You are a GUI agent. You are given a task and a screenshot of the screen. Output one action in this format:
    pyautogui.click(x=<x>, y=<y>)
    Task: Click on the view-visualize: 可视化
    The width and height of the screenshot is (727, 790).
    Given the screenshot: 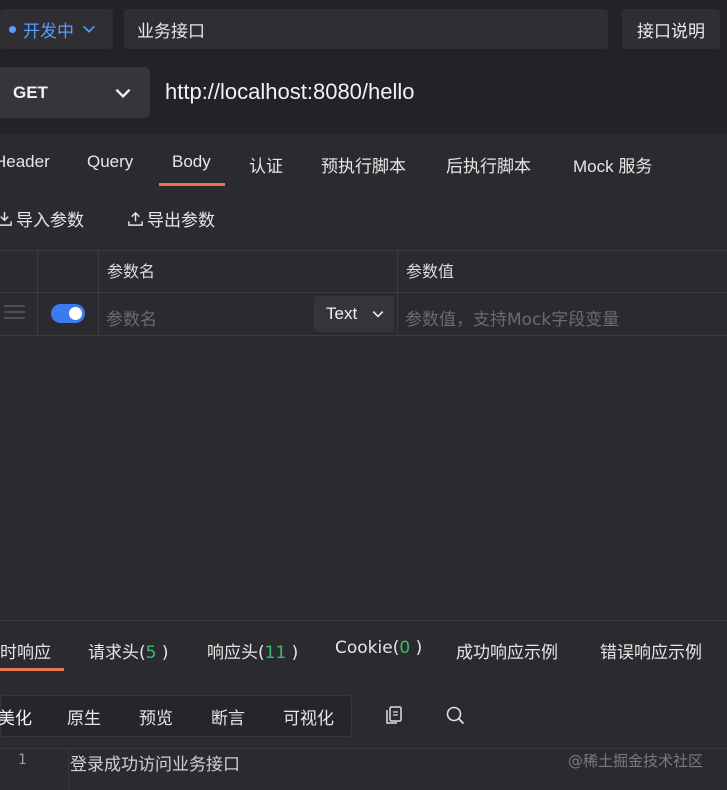 What is the action you would take?
    pyautogui.click(x=308, y=716)
    